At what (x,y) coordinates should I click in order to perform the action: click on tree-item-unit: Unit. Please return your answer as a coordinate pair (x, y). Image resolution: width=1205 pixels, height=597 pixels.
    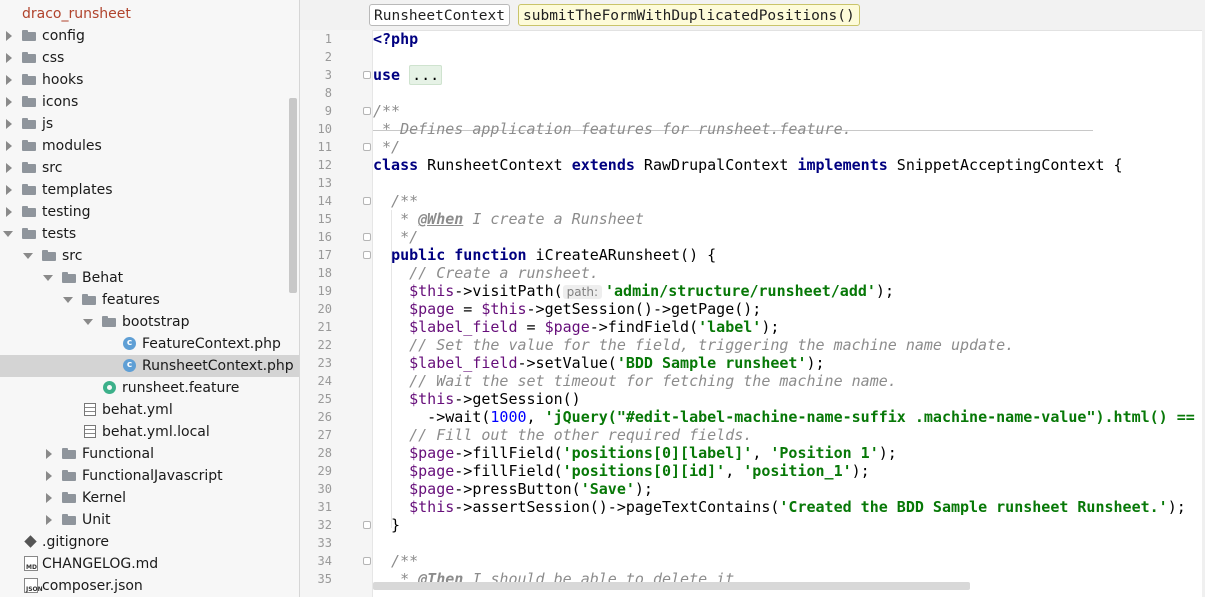
    Looking at the image, I should click on (149, 520).